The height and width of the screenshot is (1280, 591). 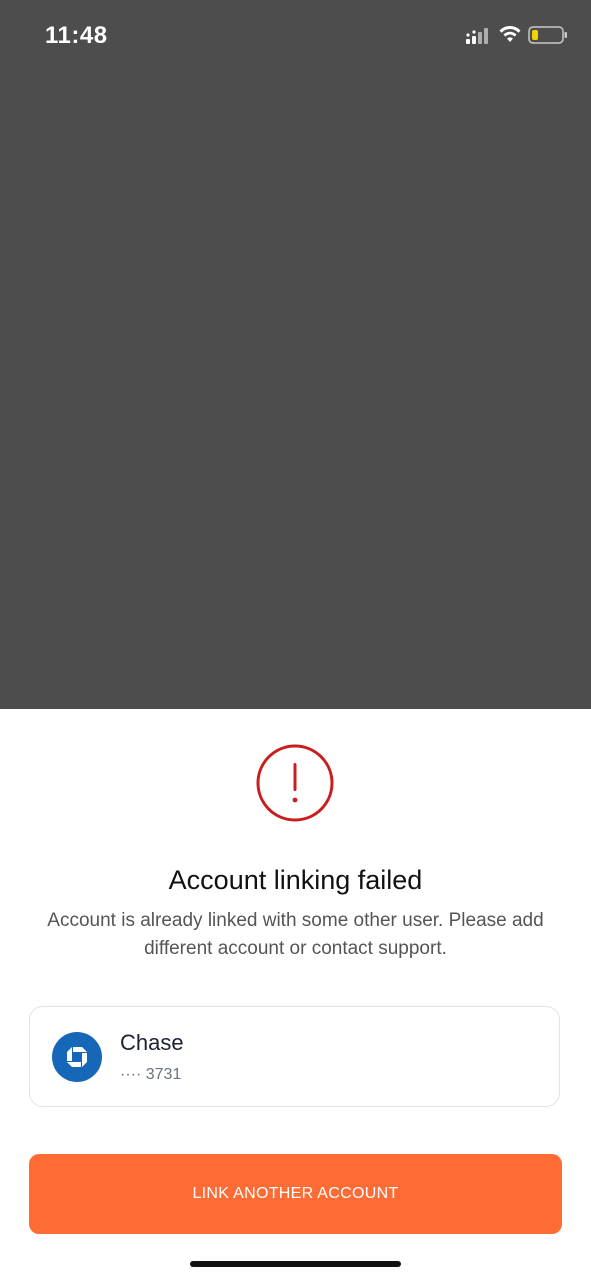 I want to click on home-indicator, so click(x=295, y=1264).